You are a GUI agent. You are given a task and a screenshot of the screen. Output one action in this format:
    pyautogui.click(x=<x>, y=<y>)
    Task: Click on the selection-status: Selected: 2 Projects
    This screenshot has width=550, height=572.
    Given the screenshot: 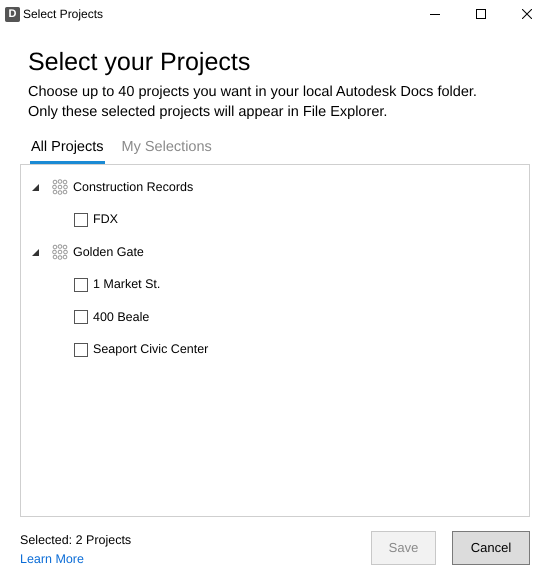 What is the action you would take?
    pyautogui.click(x=76, y=540)
    